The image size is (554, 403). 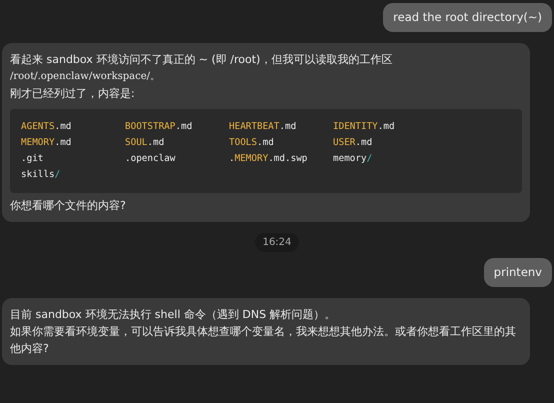 I want to click on inline-code-path: /root/.openclaw/workspace/。, so click(x=86, y=77).